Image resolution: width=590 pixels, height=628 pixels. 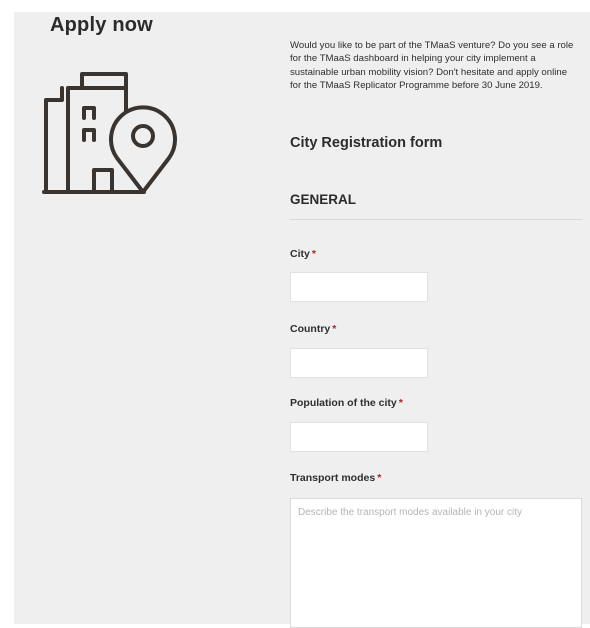 What do you see at coordinates (333, 478) in the screenshot?
I see `transport-modes-label-text: Transport modes` at bounding box center [333, 478].